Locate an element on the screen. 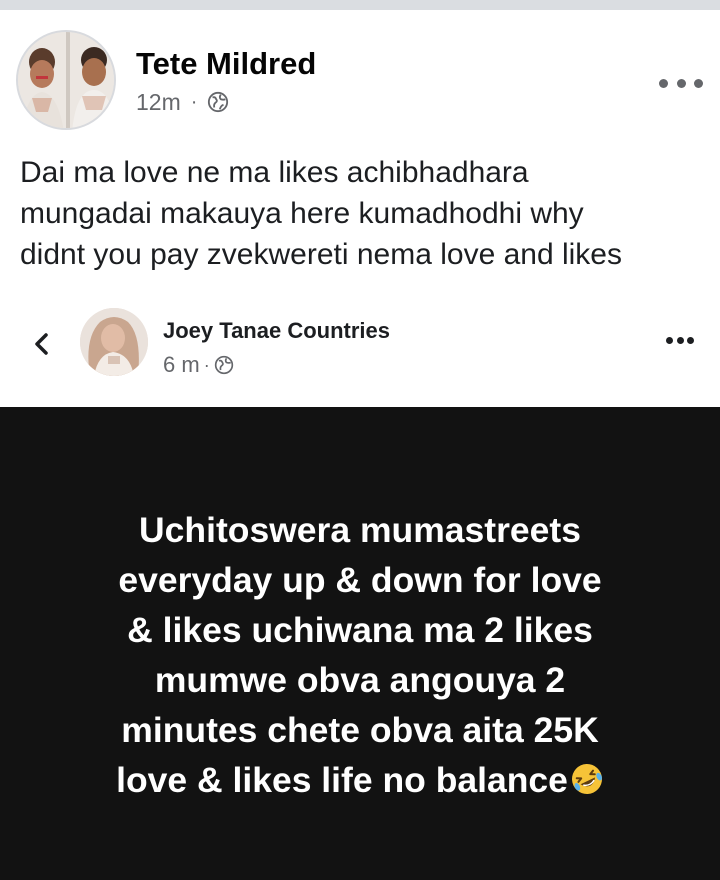  status-line: & likes uchiwana ma 2 likes is located at coordinates (360, 630).